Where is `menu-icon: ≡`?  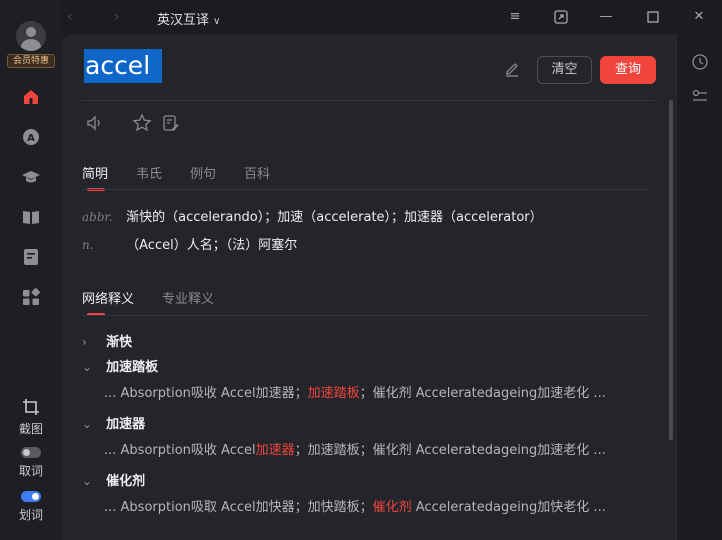 menu-icon: ≡ is located at coordinates (515, 17).